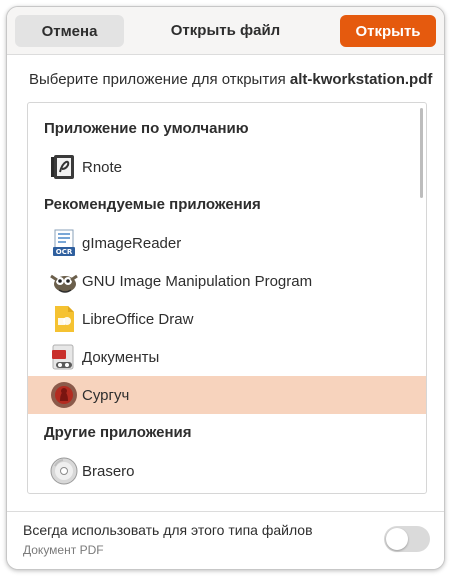 This screenshot has width=458, height=582. I want to click on app-label: Brasero, so click(108, 471).